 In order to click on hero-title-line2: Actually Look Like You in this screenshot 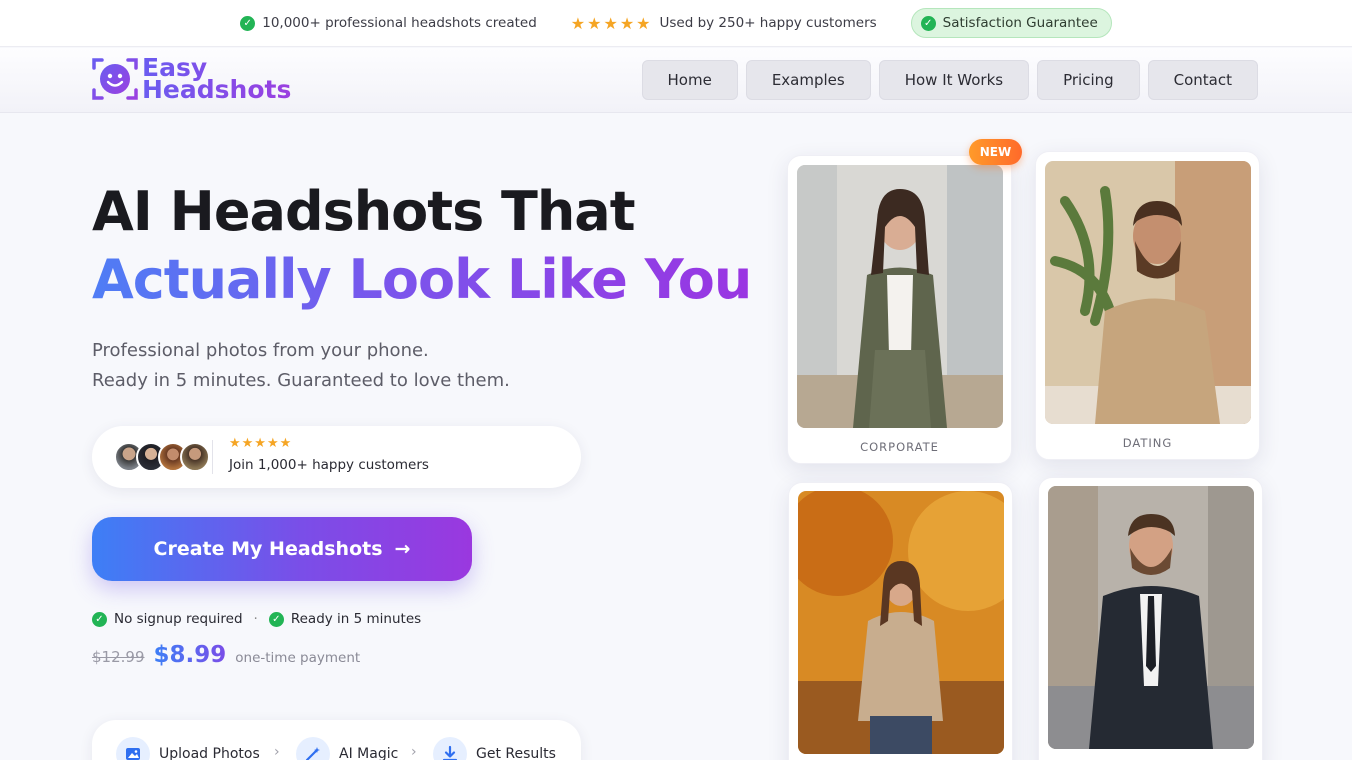, I will do `click(422, 280)`.